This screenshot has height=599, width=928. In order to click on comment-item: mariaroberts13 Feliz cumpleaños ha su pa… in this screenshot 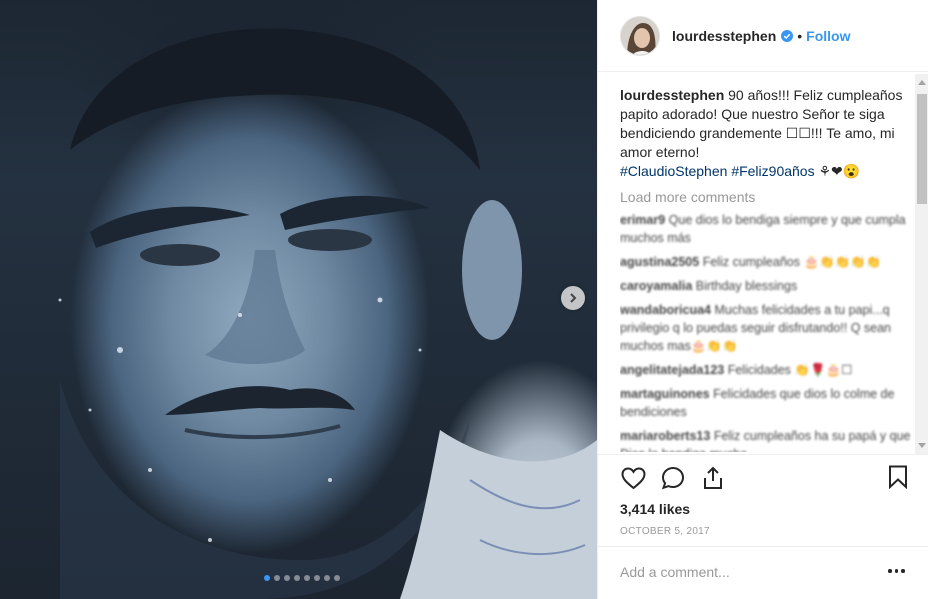, I will do `click(768, 439)`.